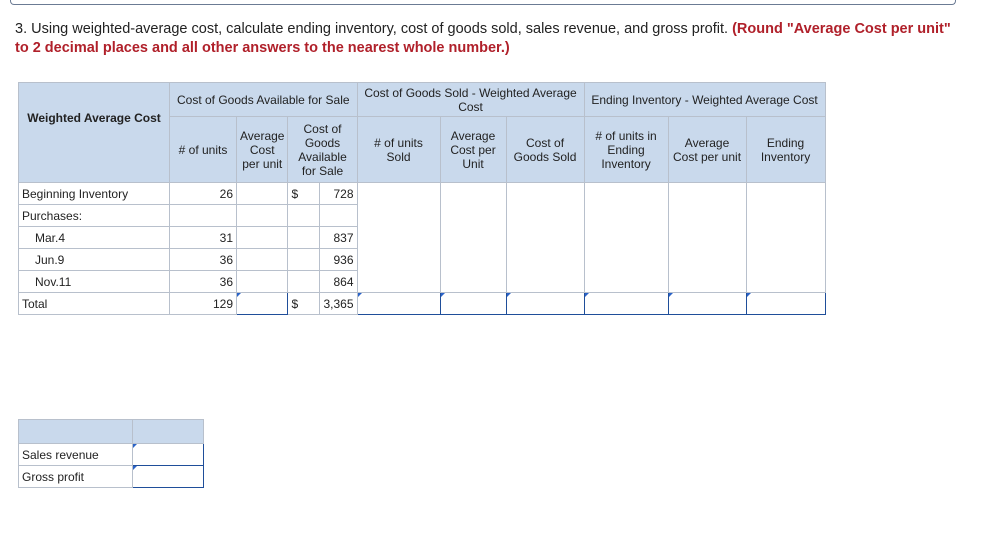 This screenshot has width=986, height=546. Describe the element at coordinates (262, 149) in the screenshot. I see `header-avg-cost: Average Cost per unit` at that location.